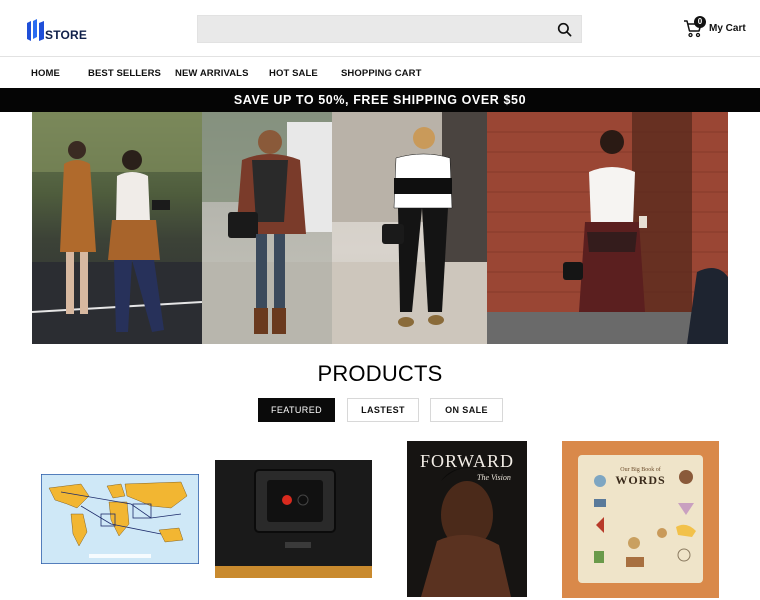 The width and height of the screenshot is (760, 600). What do you see at coordinates (212, 73) in the screenshot?
I see `nav-item-new-arrivals: NEW ARRIVALS` at bounding box center [212, 73].